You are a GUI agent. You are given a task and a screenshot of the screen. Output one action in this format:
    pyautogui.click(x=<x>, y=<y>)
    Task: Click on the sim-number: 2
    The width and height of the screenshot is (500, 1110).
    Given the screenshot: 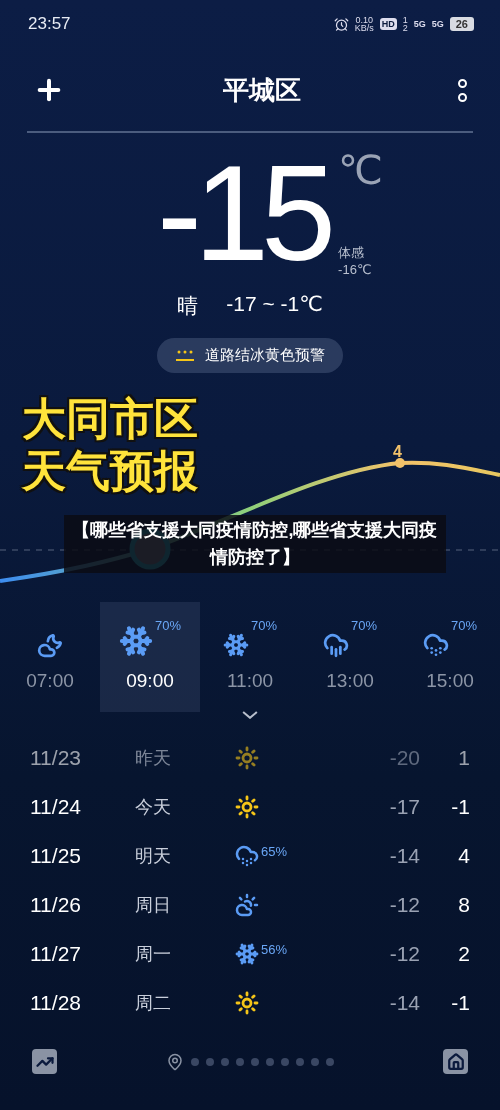 What is the action you would take?
    pyautogui.click(x=405, y=28)
    